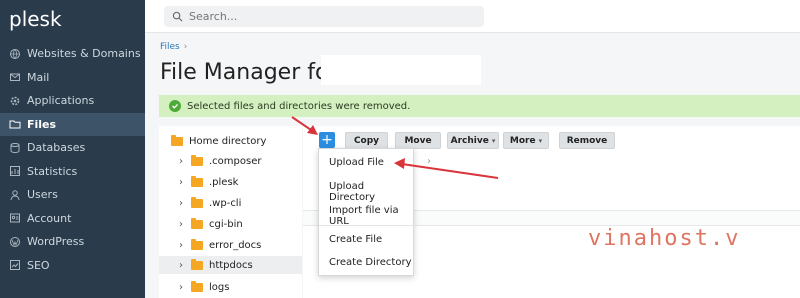 The height and width of the screenshot is (298, 800). I want to click on tree-item: › .plesk, so click(208, 182).